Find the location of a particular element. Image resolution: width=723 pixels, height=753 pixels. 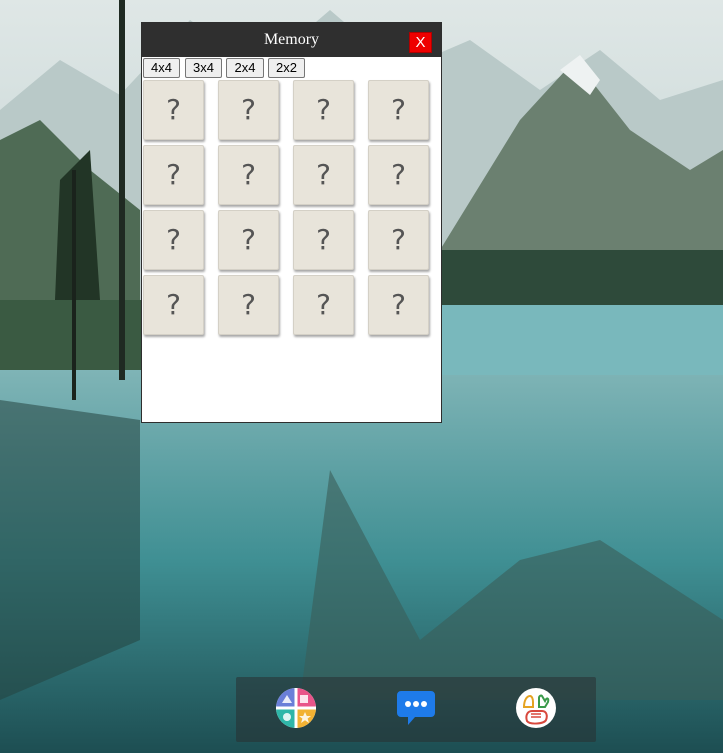

shapes-app-icon is located at coordinates (296, 708).